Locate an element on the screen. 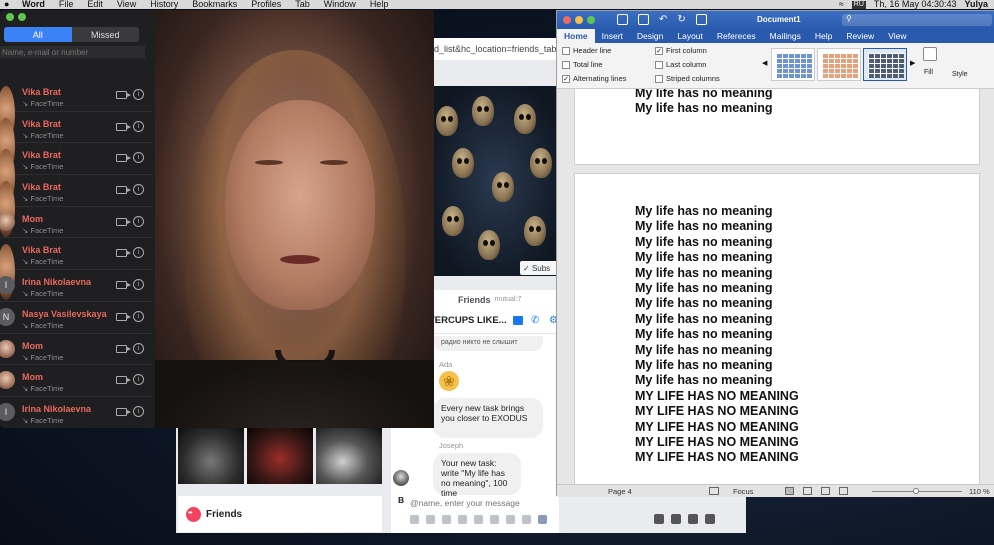 The height and width of the screenshot is (545, 994). photo-thumbnail is located at coordinates (211, 456).